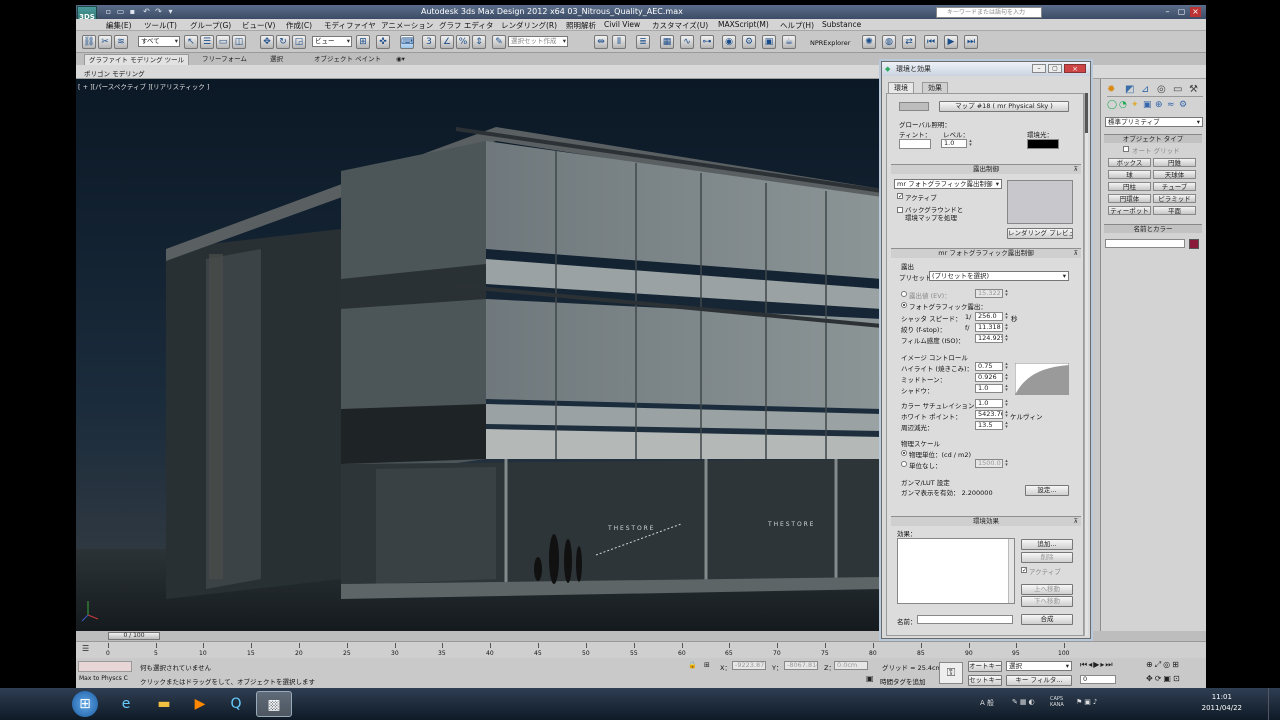 Image resolution: width=1280 pixels, height=720 pixels. Describe the element at coordinates (951, 673) in the screenshot. I see `key-icon: ⚿` at that location.